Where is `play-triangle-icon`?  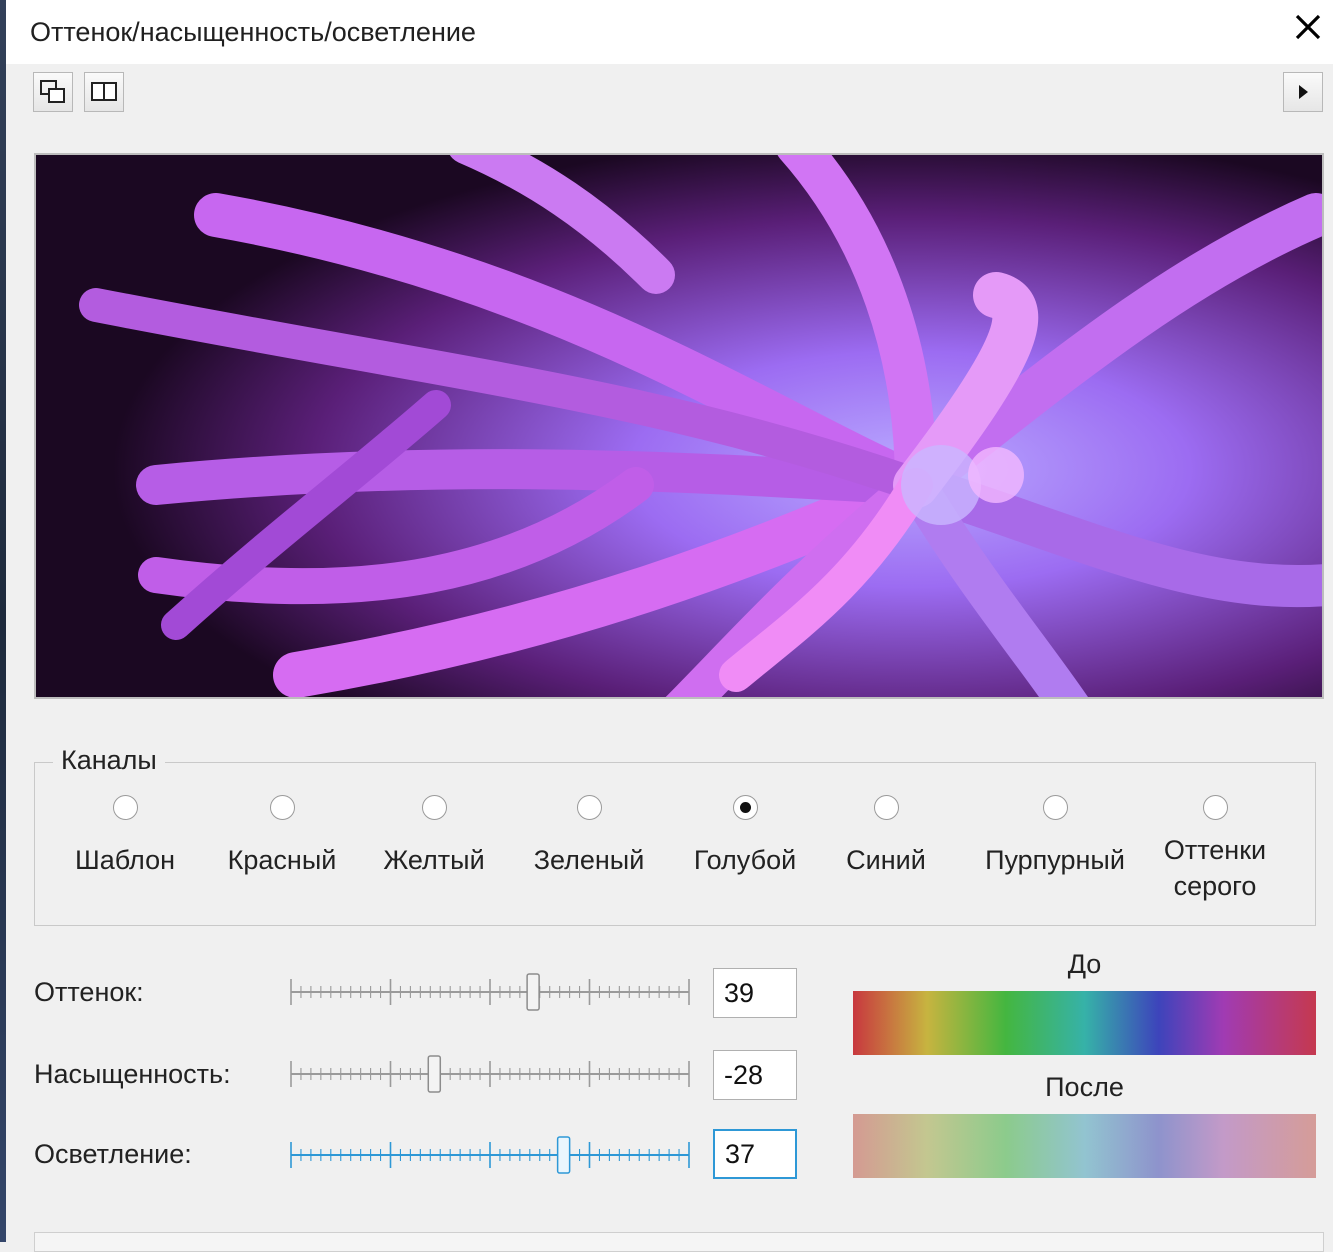
play-triangle-icon is located at coordinates (1303, 92).